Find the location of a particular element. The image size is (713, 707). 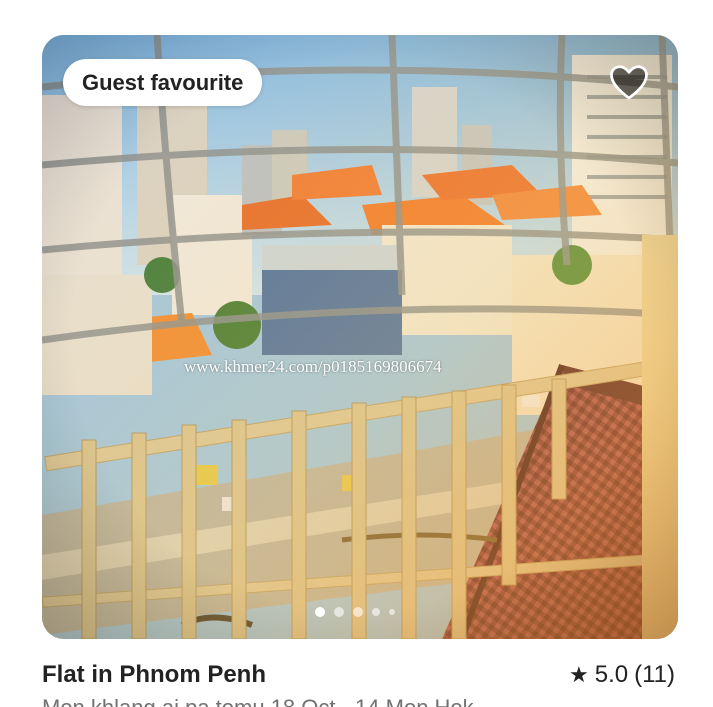

listing-rating: ★ 5.0 (11) is located at coordinates (622, 675).